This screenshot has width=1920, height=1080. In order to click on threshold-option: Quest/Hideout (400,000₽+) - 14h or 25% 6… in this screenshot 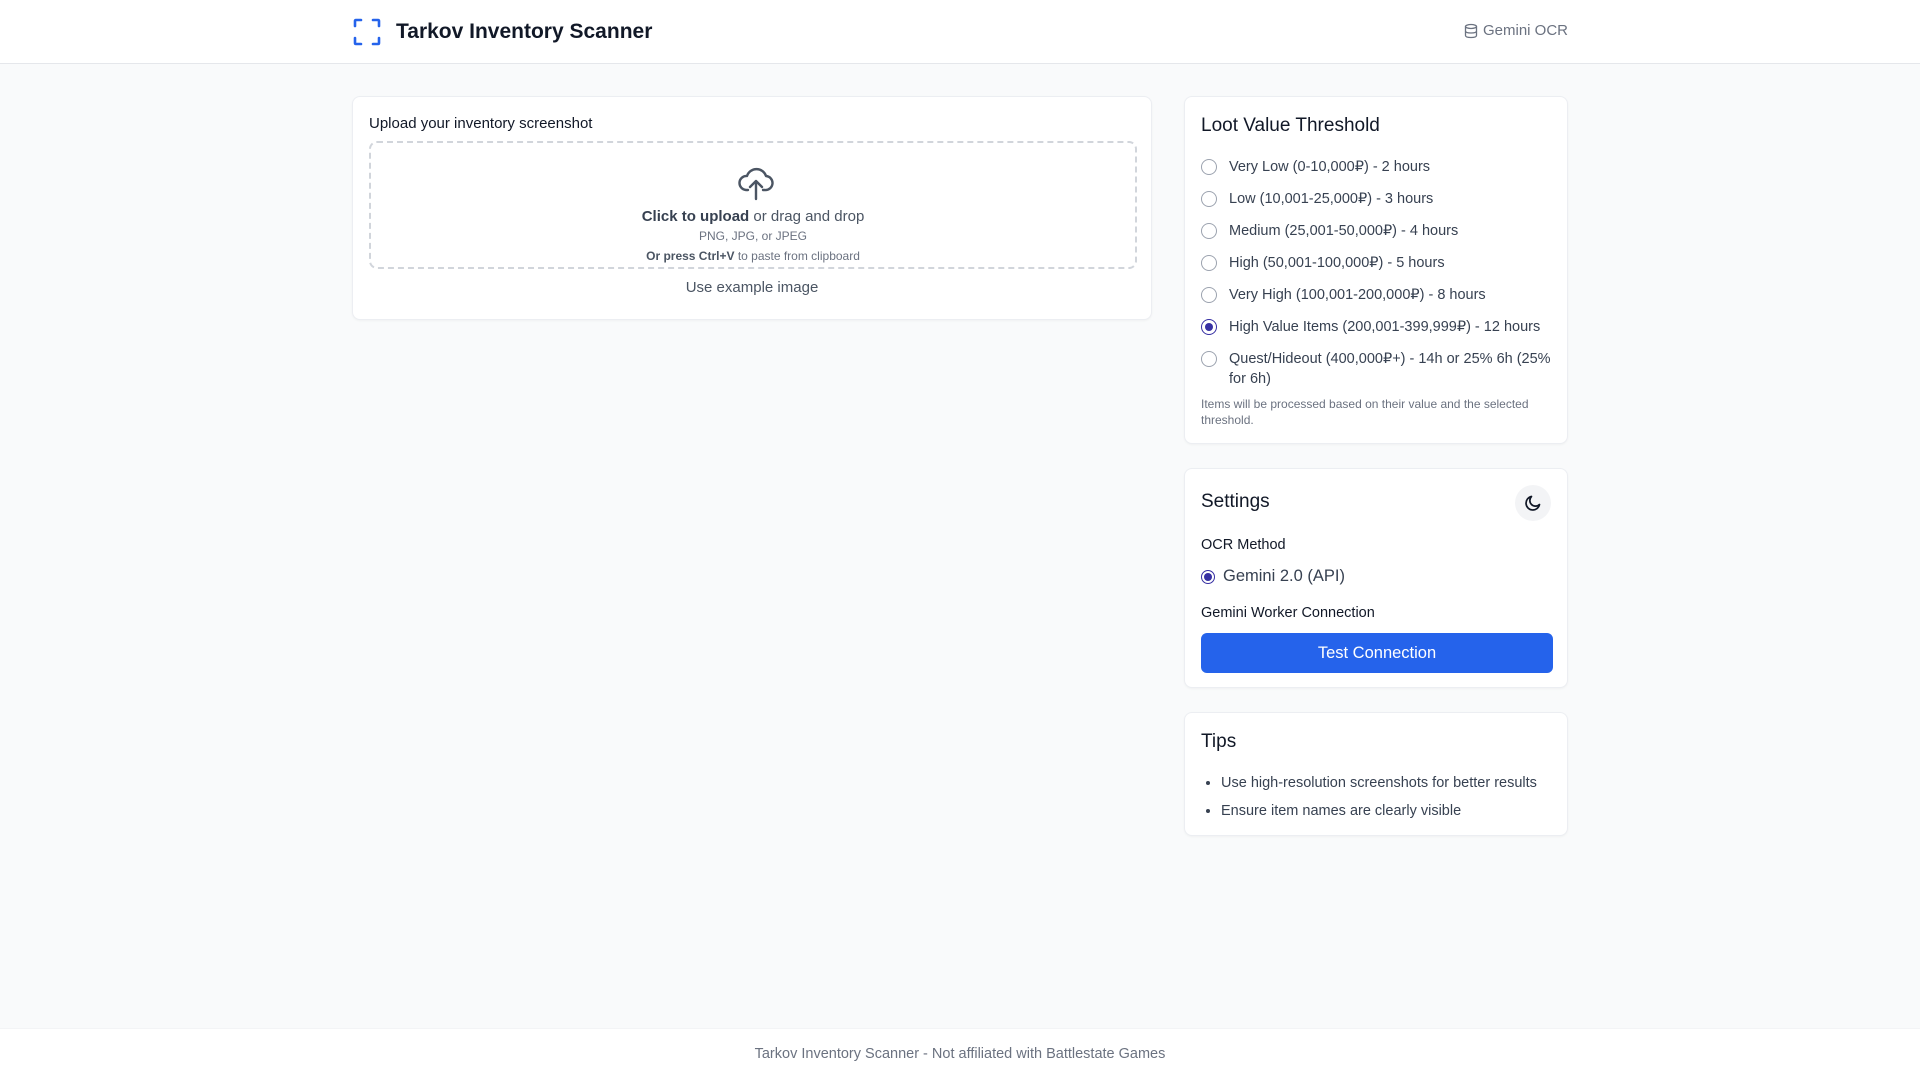, I will do `click(1377, 369)`.